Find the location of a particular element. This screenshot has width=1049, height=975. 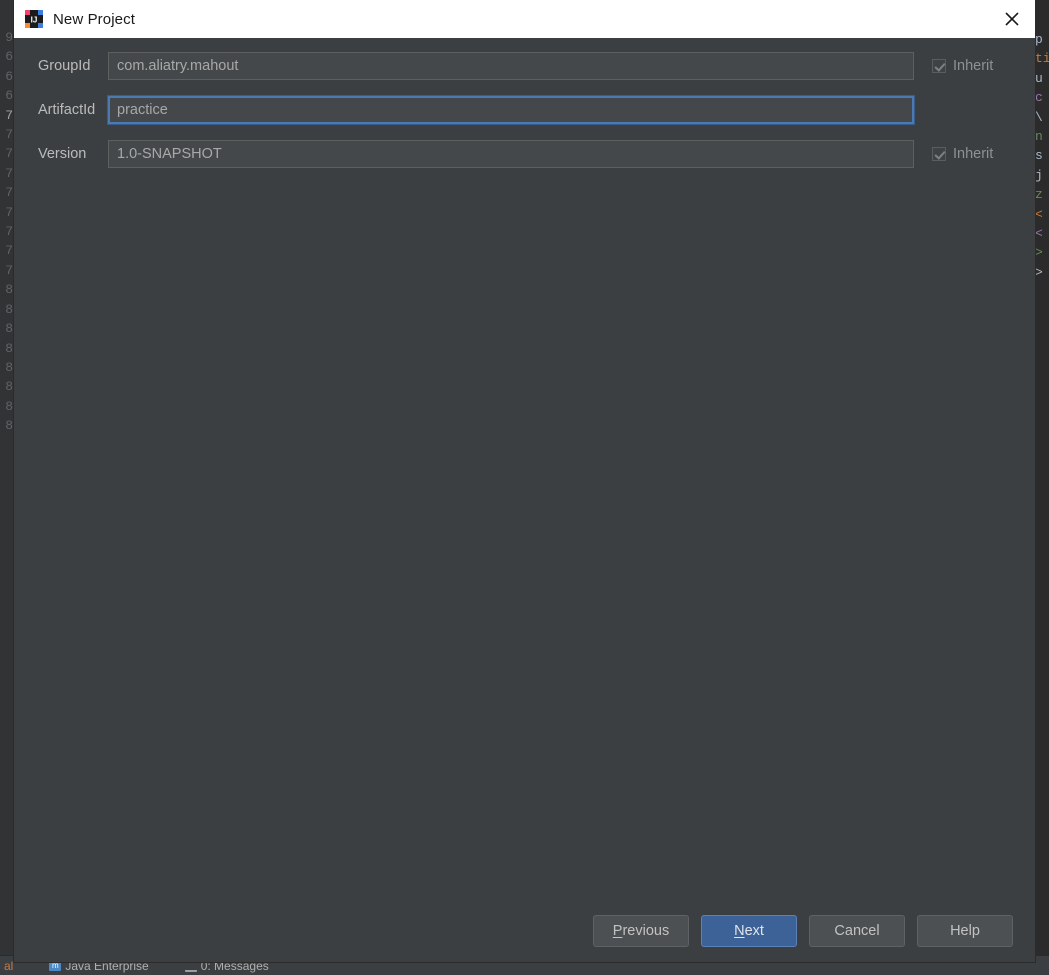

previous-button: Previous is located at coordinates (641, 931).